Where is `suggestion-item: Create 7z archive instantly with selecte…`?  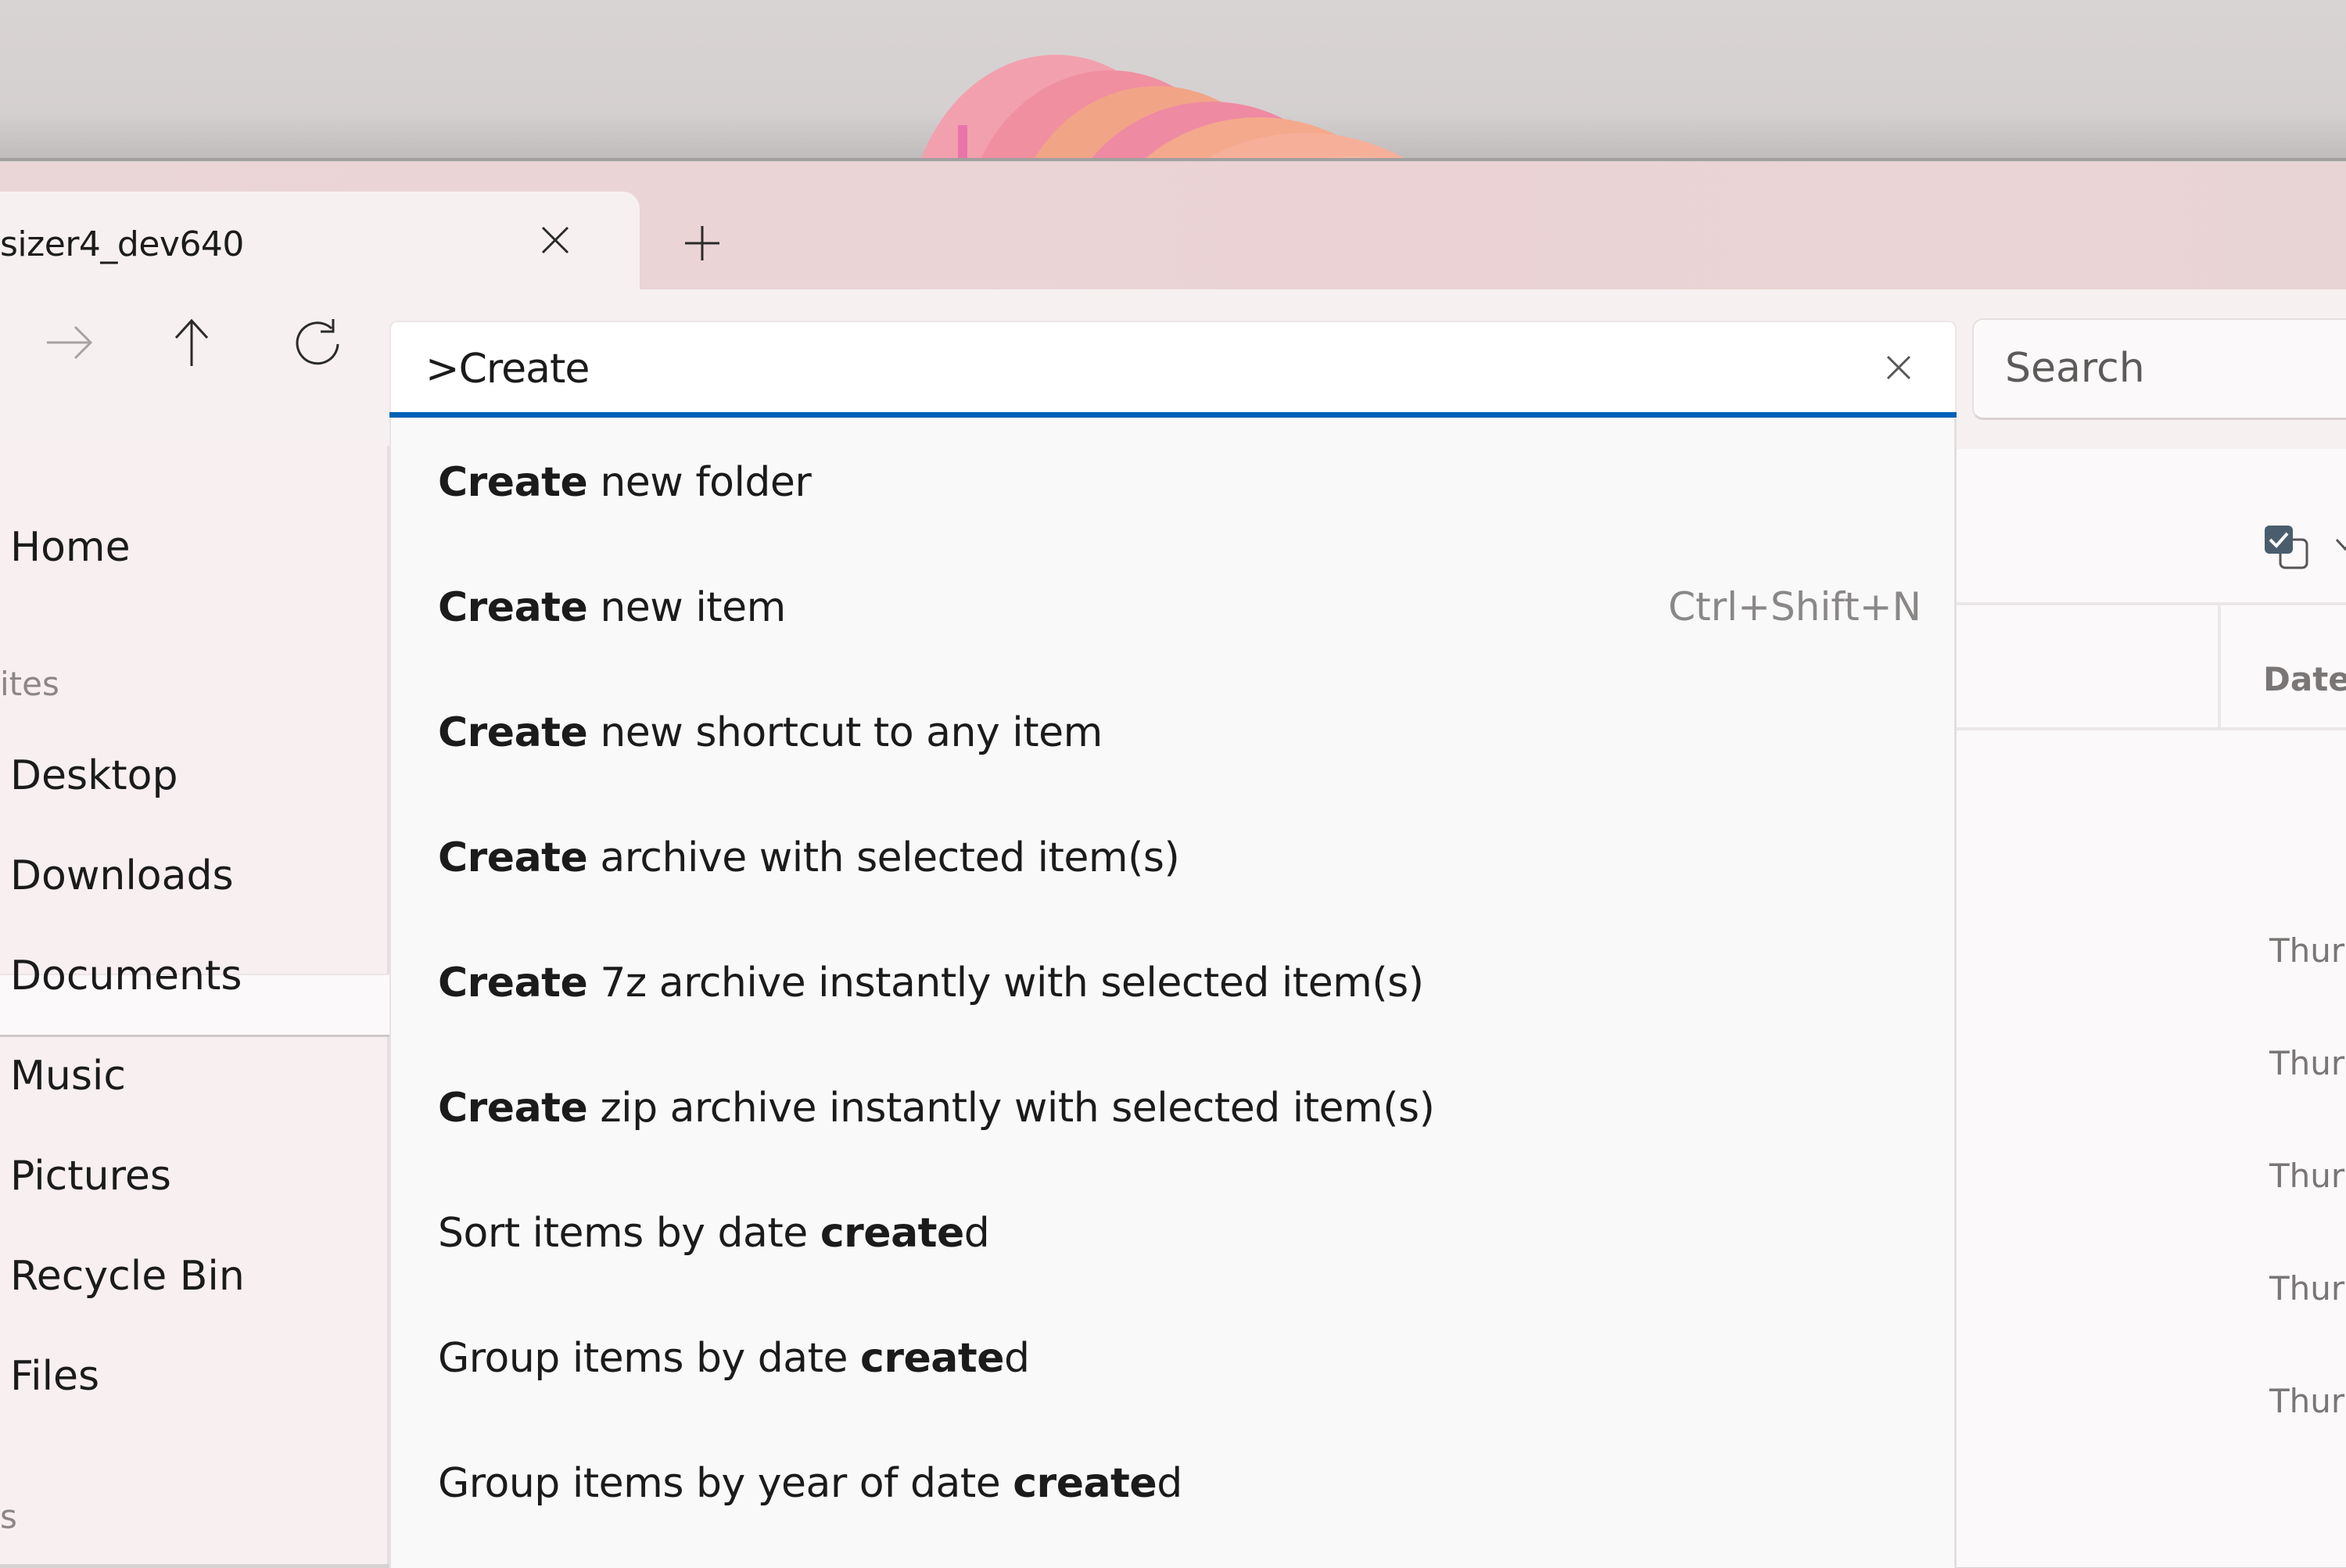
suggestion-item: Create 7z archive instantly with selecte… is located at coordinates (1173, 981).